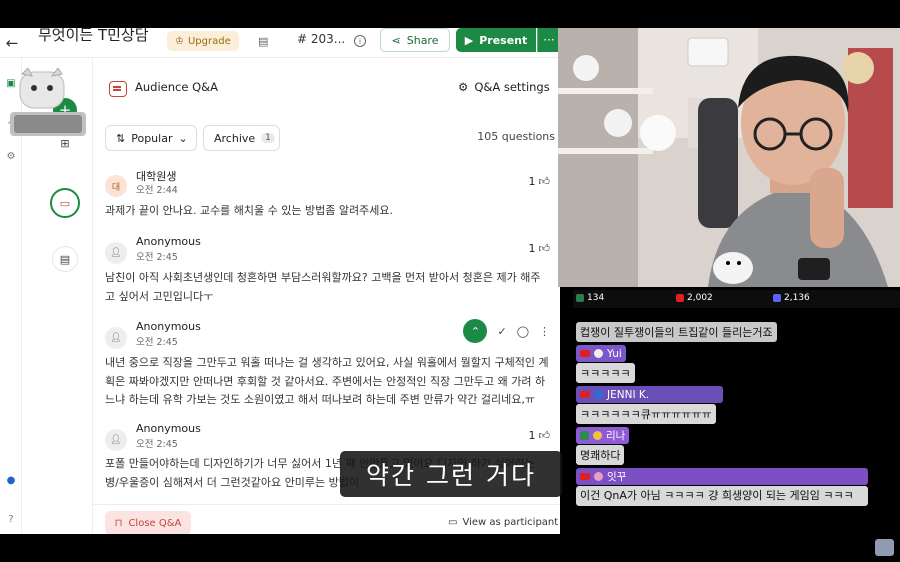 The height and width of the screenshot is (562, 900). I want to click on chat-username-label: Yui, so click(614, 353).